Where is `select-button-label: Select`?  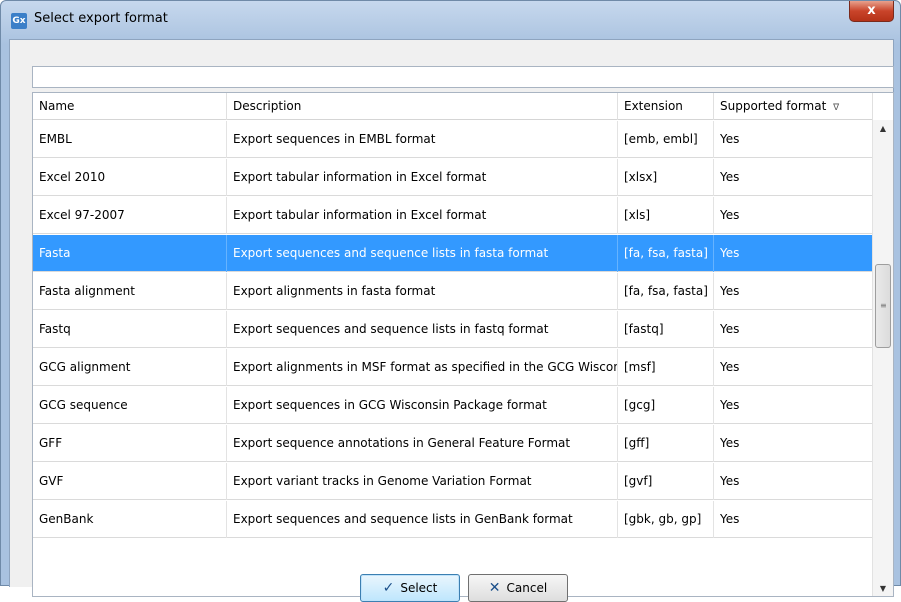 select-button-label: Select is located at coordinates (419, 588).